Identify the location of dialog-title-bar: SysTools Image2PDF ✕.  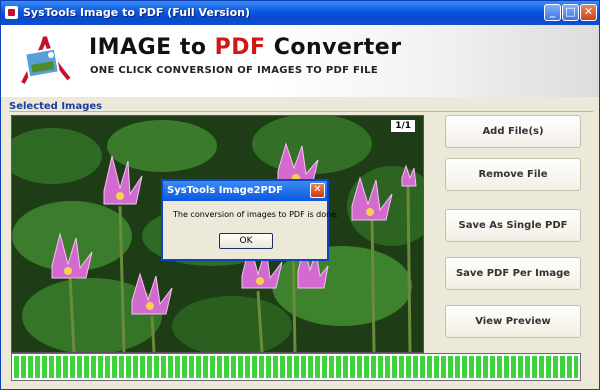
(245, 191).